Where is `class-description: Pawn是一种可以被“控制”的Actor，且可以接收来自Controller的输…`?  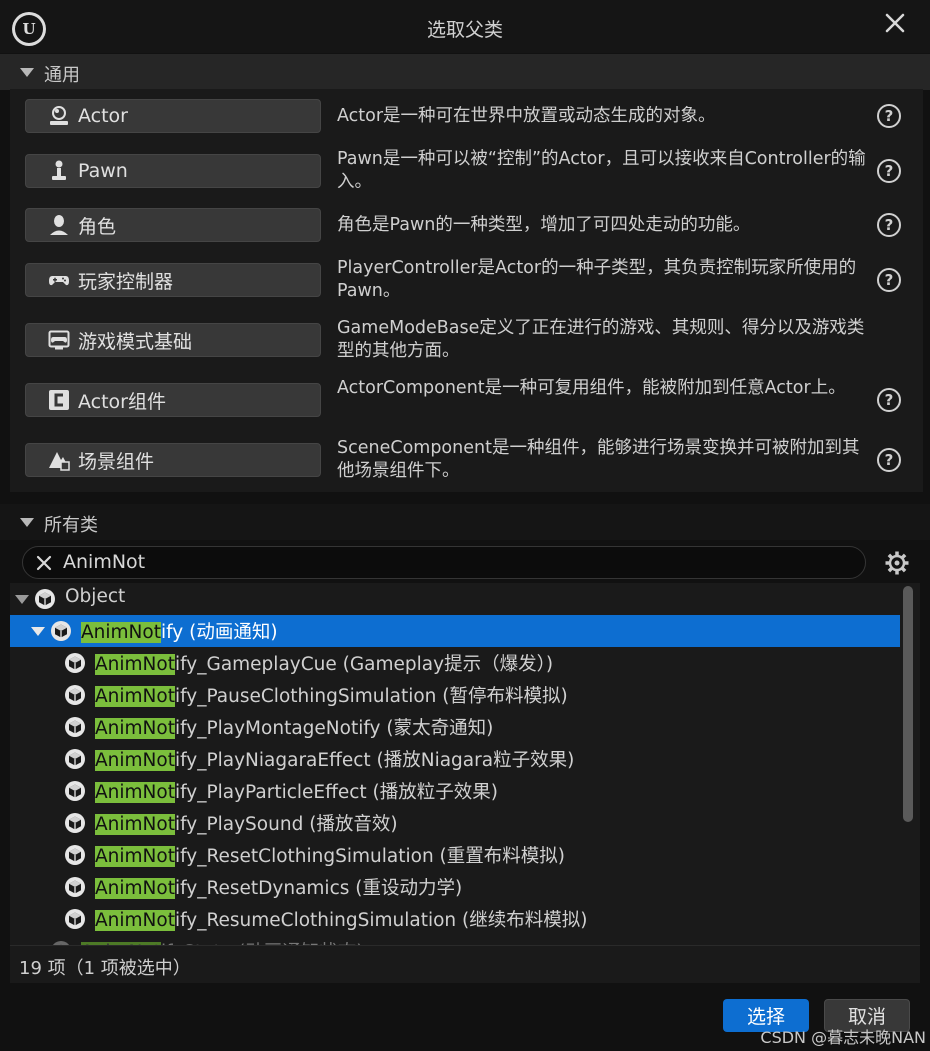 class-description: Pawn是一种可以被“控制”的Actor，且可以接收来自Controller的输… is located at coordinates (601, 170).